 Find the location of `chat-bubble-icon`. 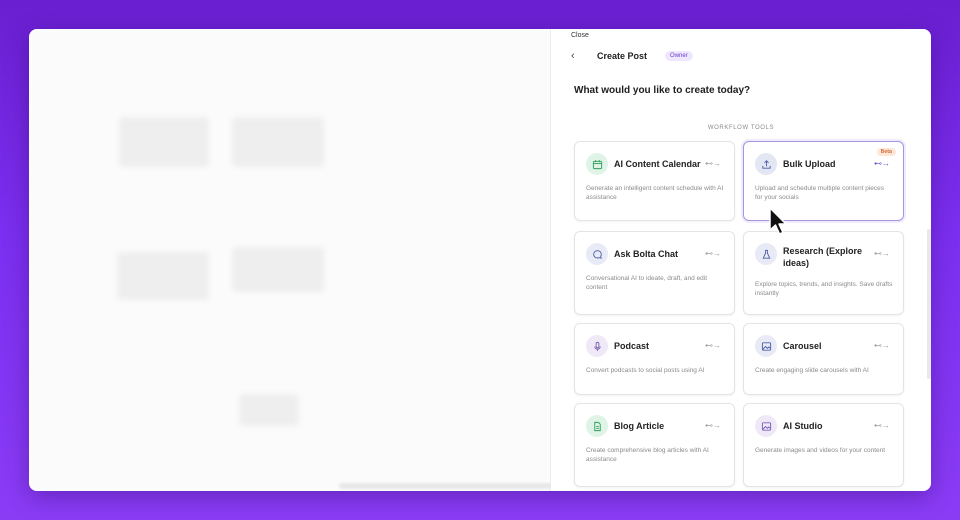

chat-bubble-icon is located at coordinates (597, 254).